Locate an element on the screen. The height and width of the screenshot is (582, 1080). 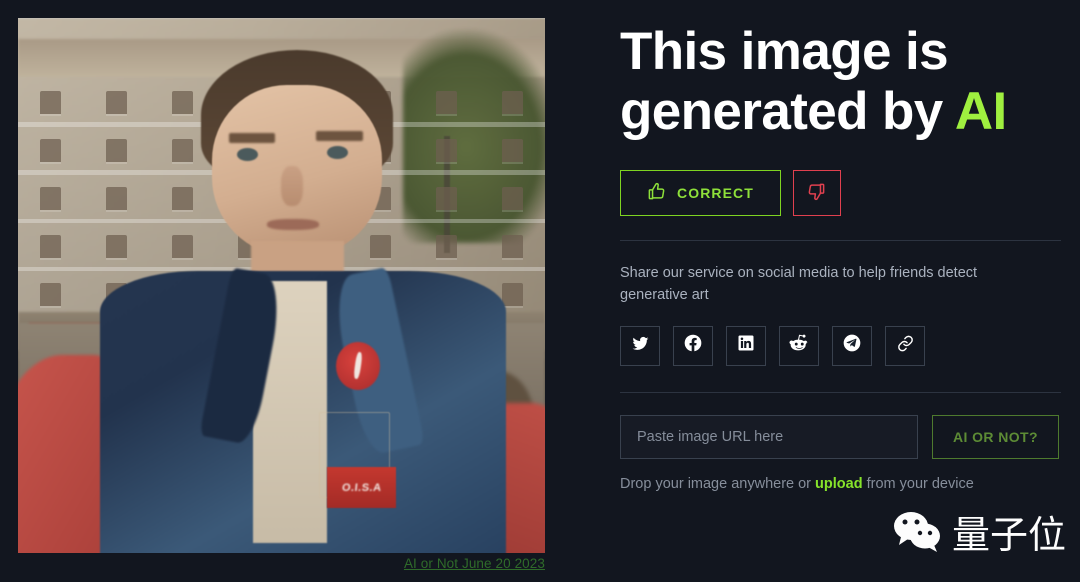
social-share-row is located at coordinates (842, 345).